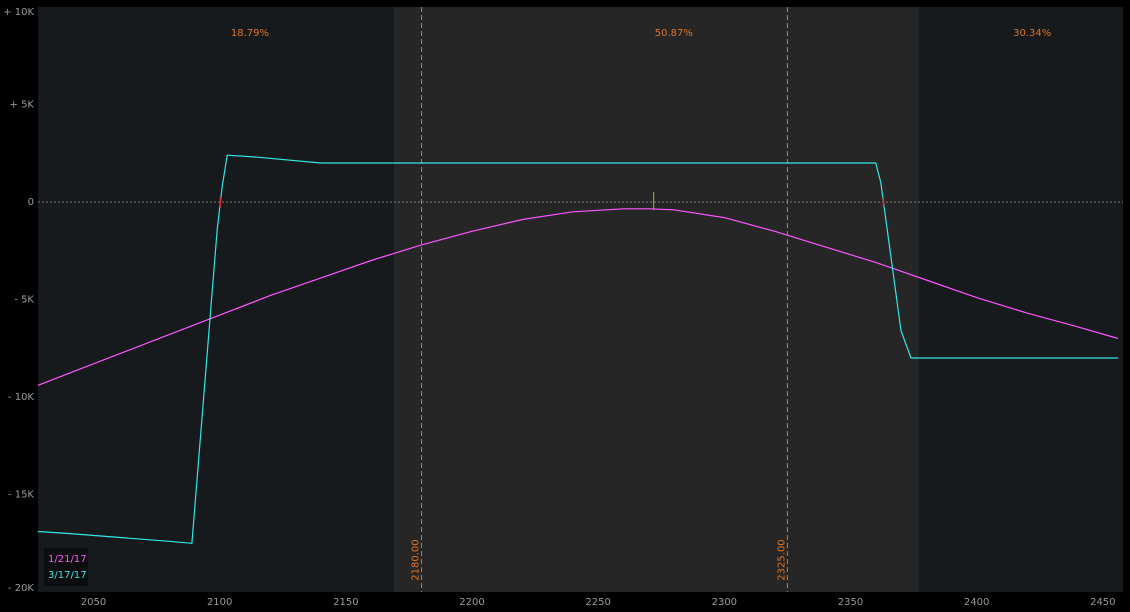 The width and height of the screenshot is (1130, 612). What do you see at coordinates (21, 397) in the screenshot?
I see `y-tick-label: - 10K` at bounding box center [21, 397].